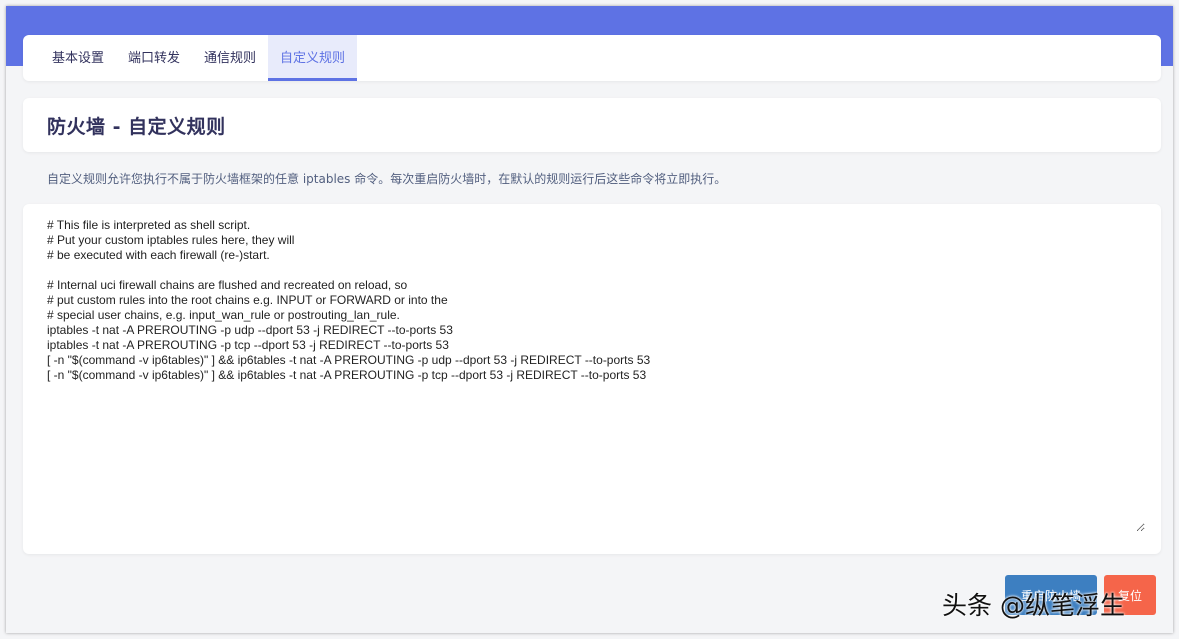 This screenshot has height=639, width=1179. Describe the element at coordinates (154, 58) in the screenshot. I see `tab-port-forwarding: 端口转发` at that location.